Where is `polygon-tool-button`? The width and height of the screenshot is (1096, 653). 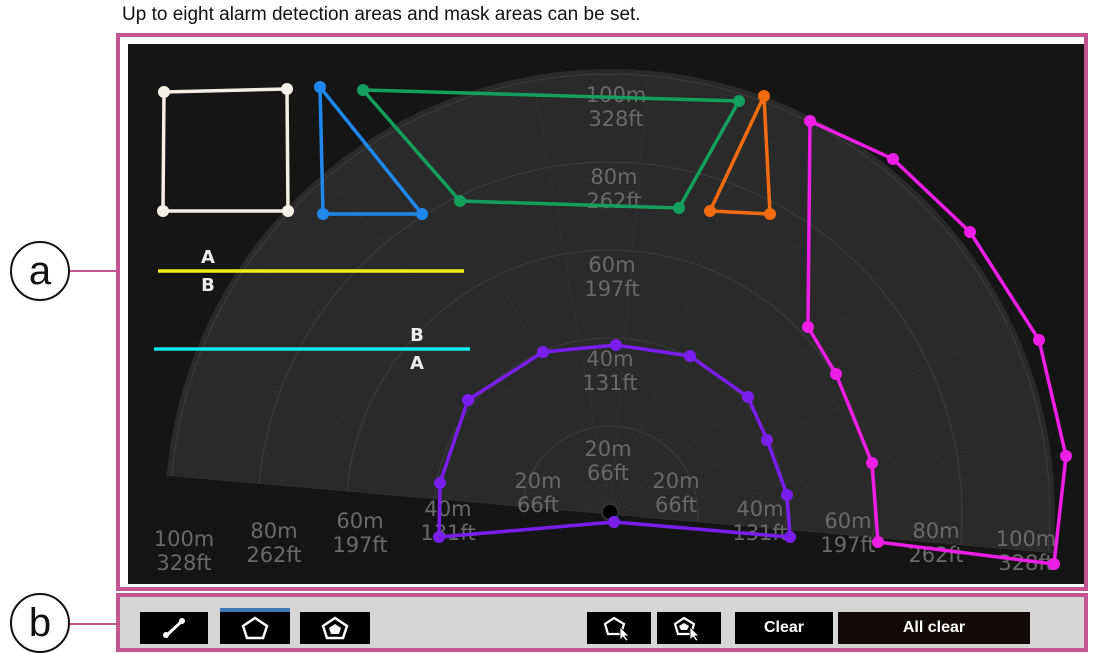
polygon-tool-button is located at coordinates (255, 626).